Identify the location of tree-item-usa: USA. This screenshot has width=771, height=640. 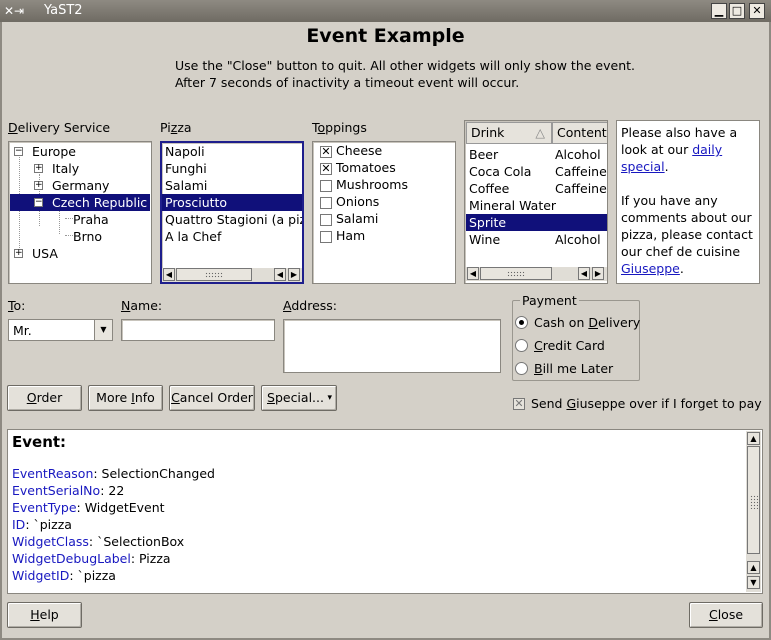
(45, 253).